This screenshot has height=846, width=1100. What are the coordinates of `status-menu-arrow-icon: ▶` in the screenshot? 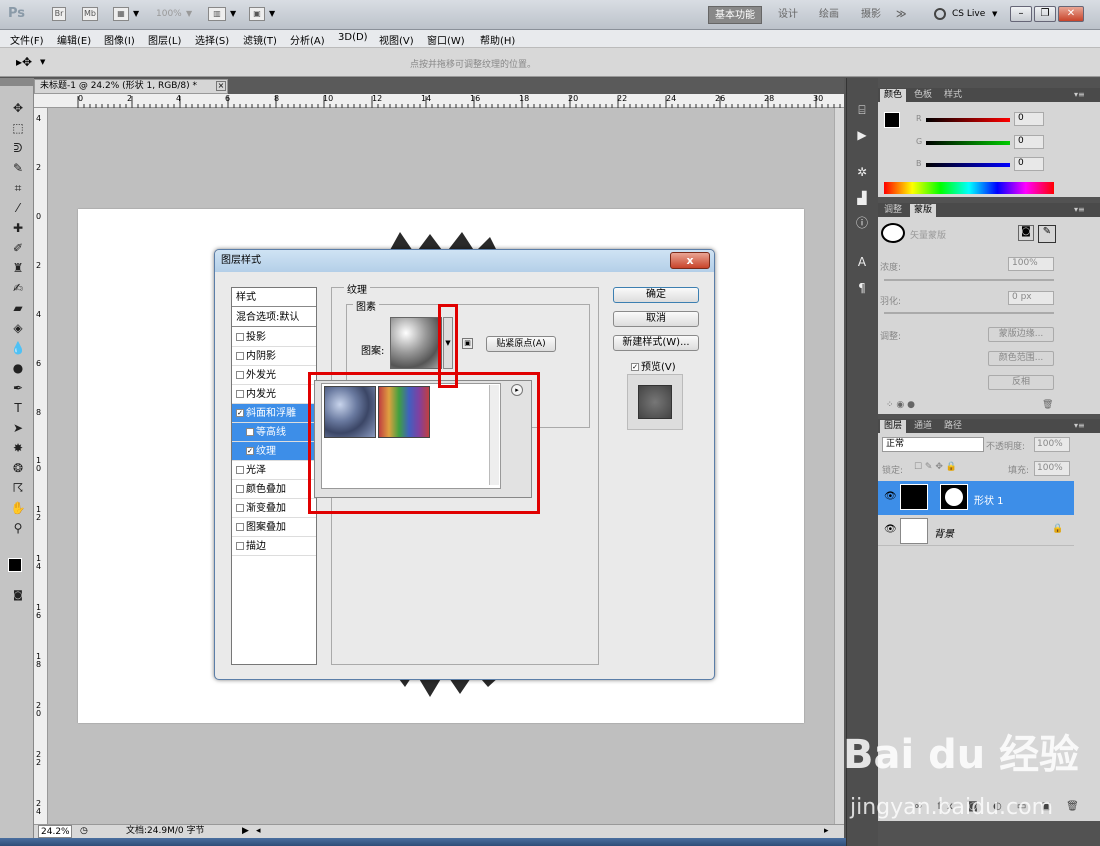 It's located at (245, 831).